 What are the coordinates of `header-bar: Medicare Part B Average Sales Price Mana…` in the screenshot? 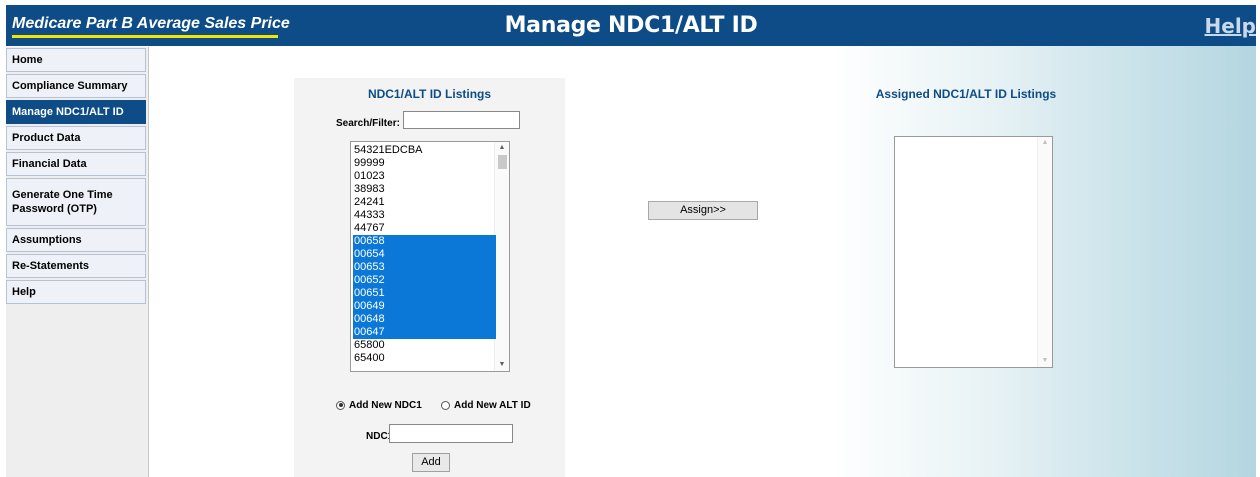 It's located at (631, 25).